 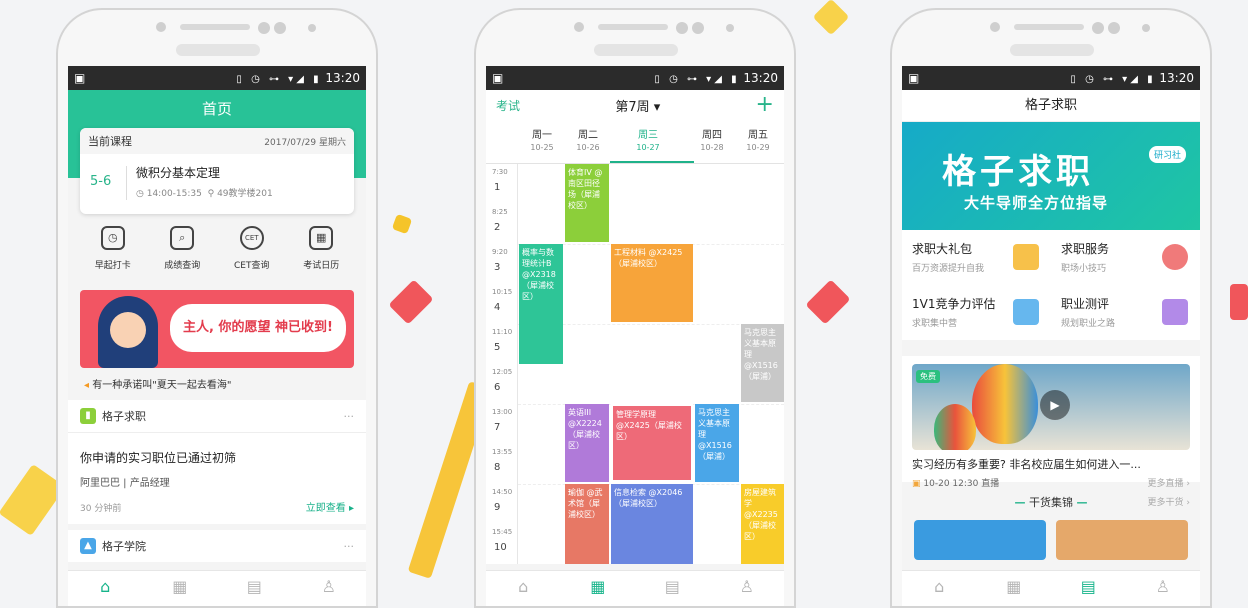 What do you see at coordinates (587, 524) in the screenshot?
I see `course-block: 瑜伽 @武术馆（犀浦校区）` at bounding box center [587, 524].